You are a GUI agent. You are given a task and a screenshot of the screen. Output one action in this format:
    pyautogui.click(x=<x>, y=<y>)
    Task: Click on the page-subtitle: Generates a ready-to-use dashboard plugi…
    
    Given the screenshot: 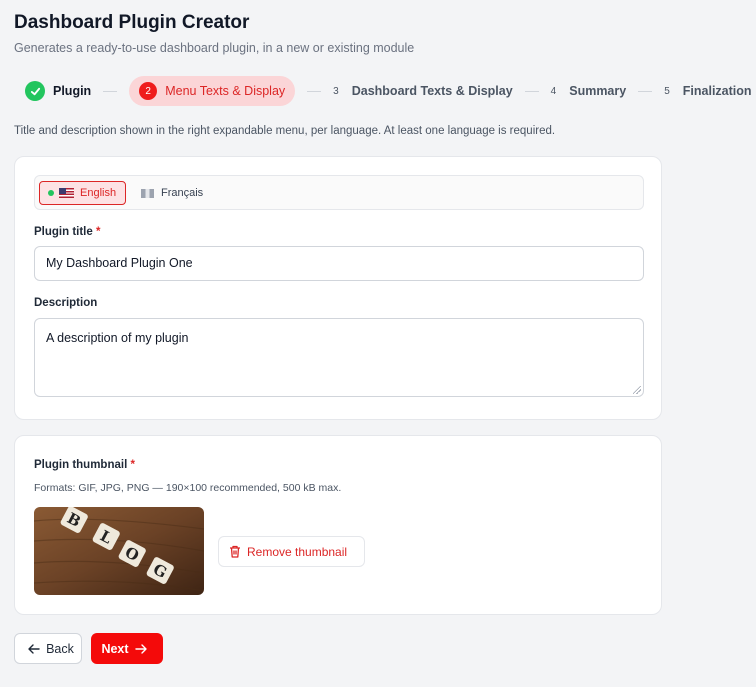 What is the action you would take?
    pyautogui.click(x=214, y=48)
    